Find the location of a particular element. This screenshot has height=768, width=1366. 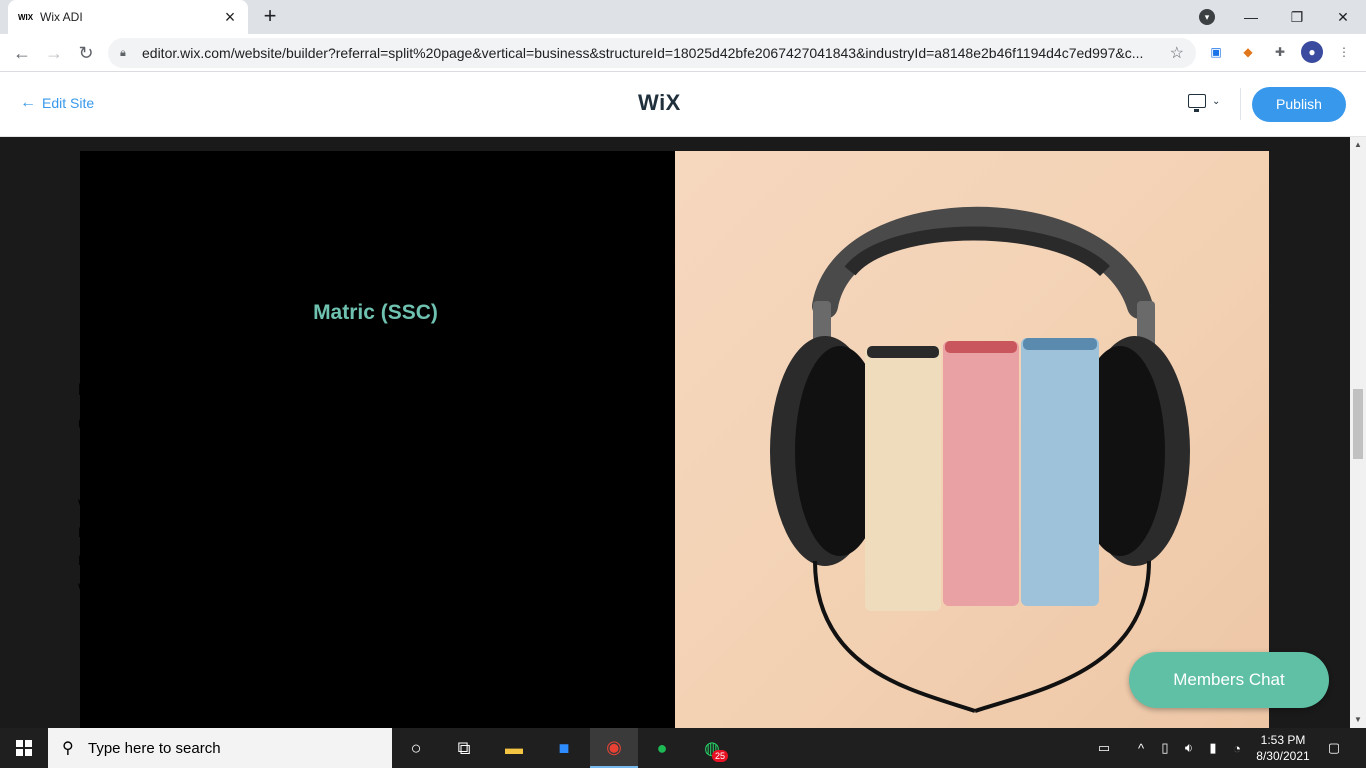

edit-site-link: ← Edit Site is located at coordinates (57, 103).